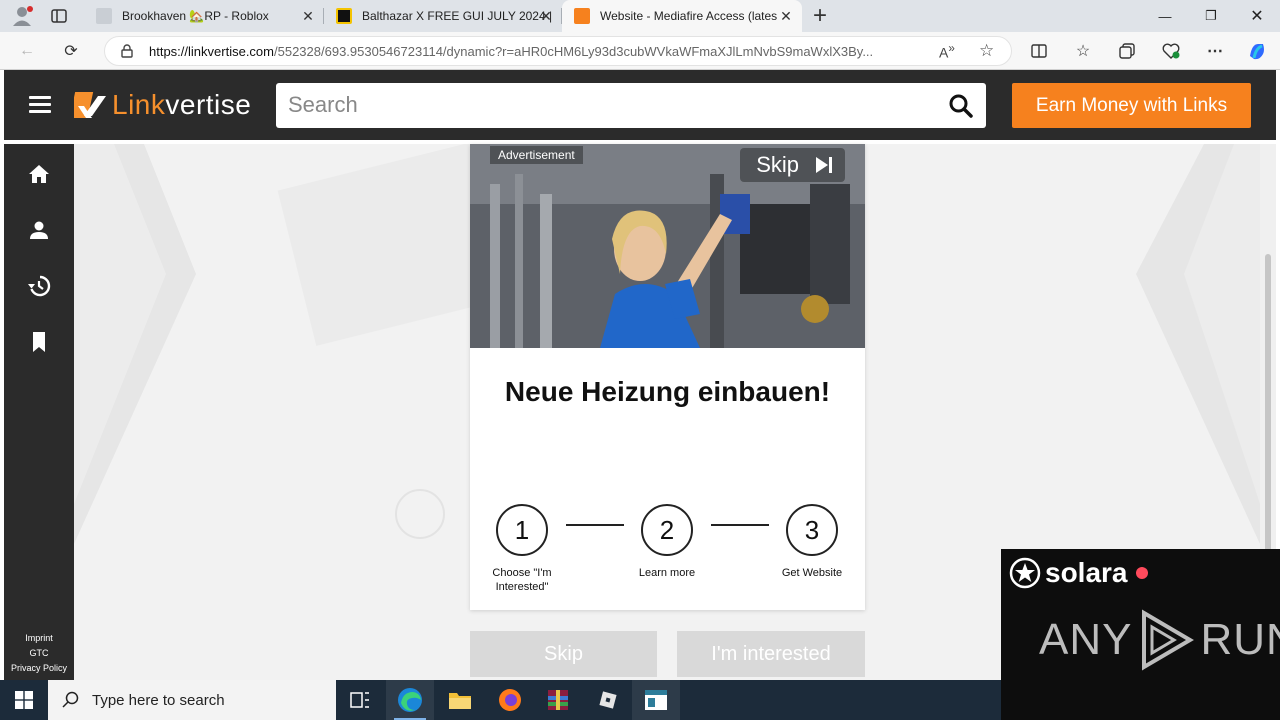 The width and height of the screenshot is (1280, 720). What do you see at coordinates (947, 51) in the screenshot?
I see `read-aloud-icon: A»` at bounding box center [947, 51].